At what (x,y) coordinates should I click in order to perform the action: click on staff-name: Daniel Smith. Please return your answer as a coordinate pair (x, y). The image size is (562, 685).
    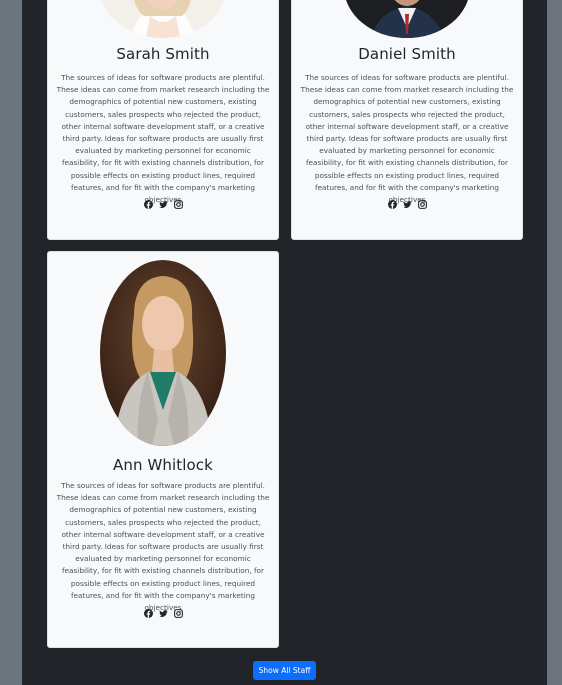
    Looking at the image, I should click on (407, 54).